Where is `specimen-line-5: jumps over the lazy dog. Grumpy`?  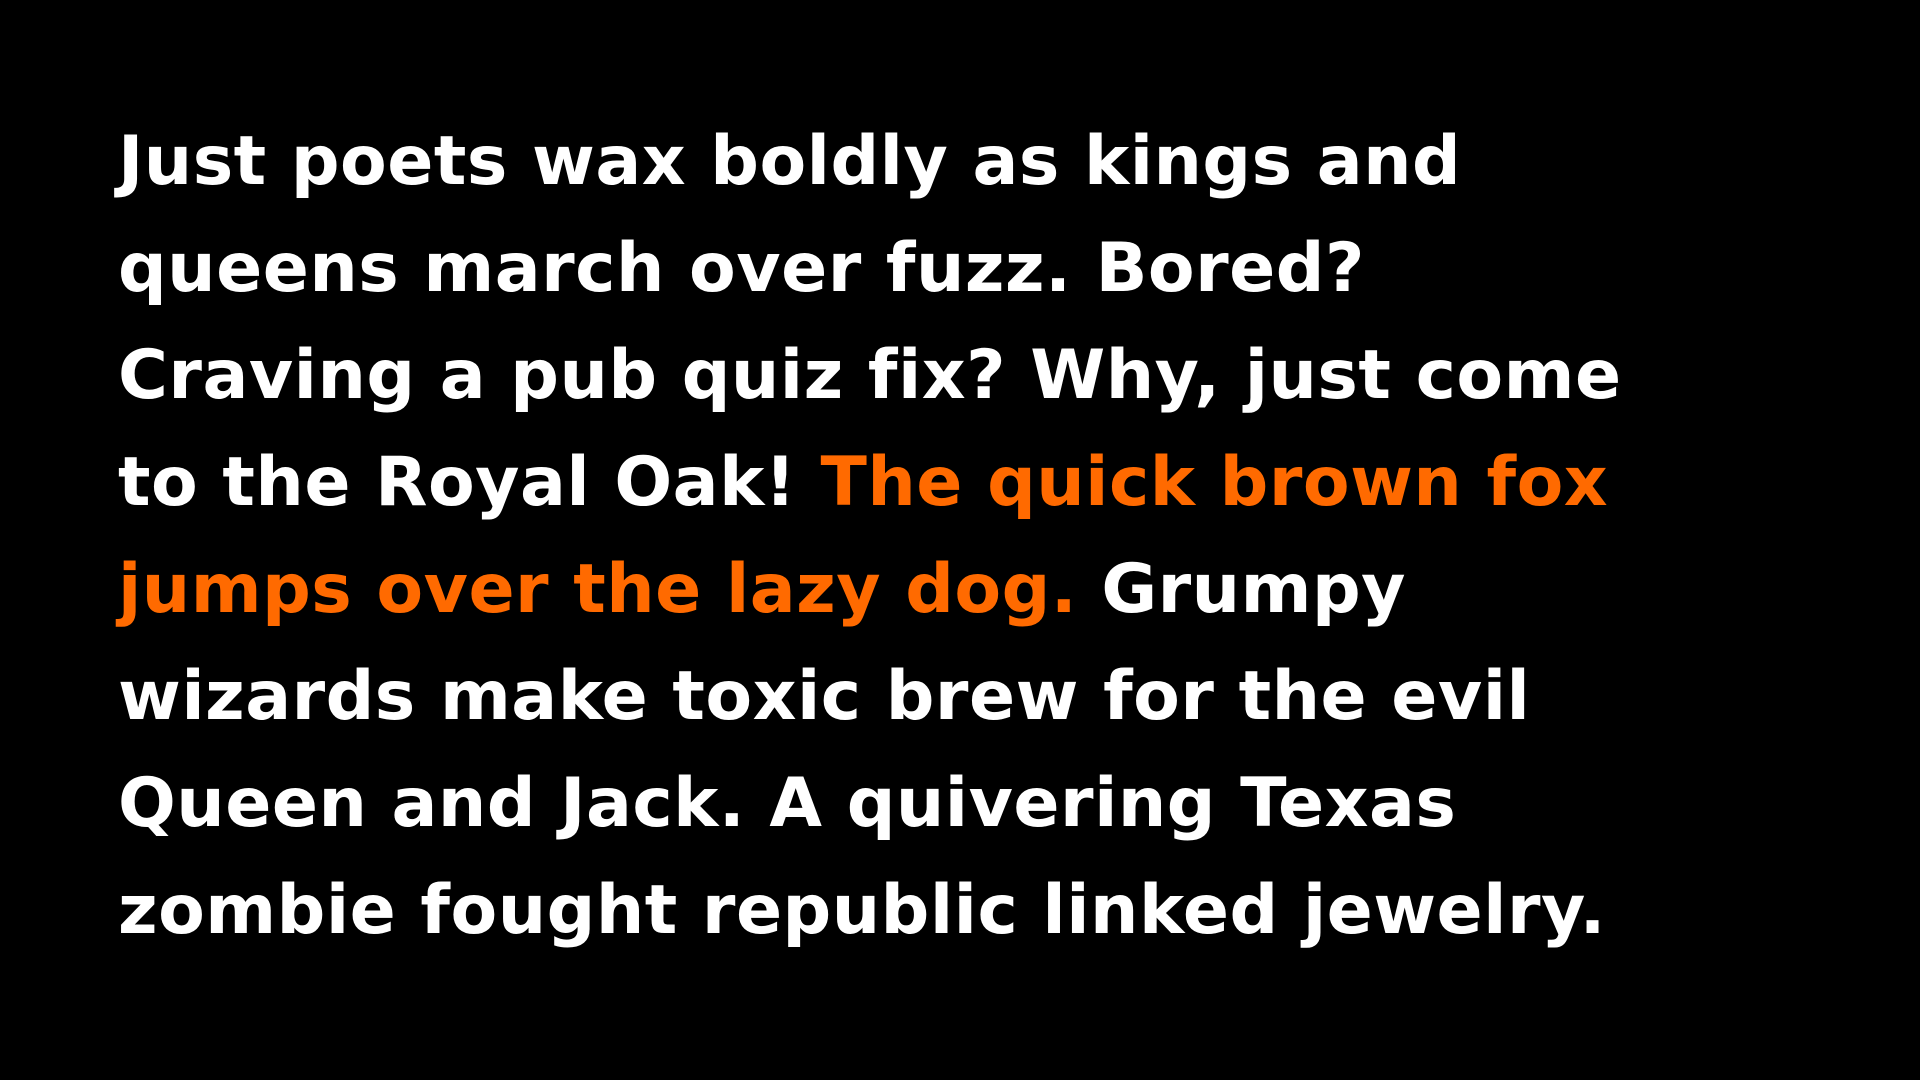 specimen-line-5: jumps over the lazy dog. Grumpy is located at coordinates (978, 589).